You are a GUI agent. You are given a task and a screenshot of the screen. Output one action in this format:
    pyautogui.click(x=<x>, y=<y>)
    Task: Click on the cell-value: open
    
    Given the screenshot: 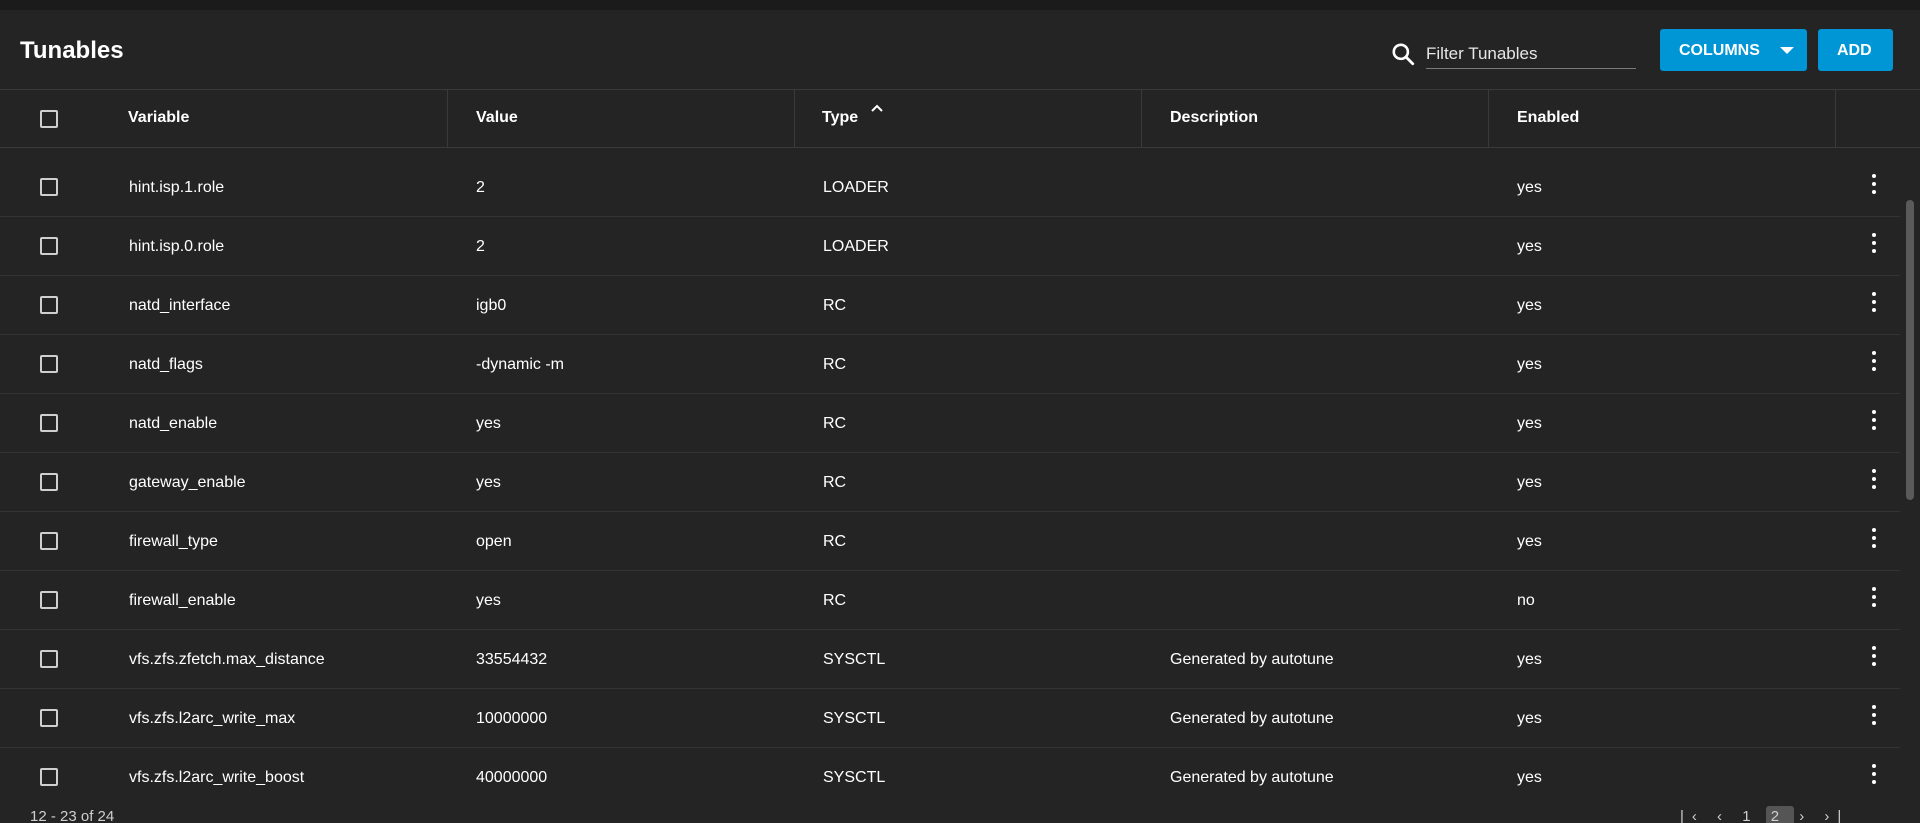 What is the action you would take?
    pyautogui.click(x=494, y=541)
    